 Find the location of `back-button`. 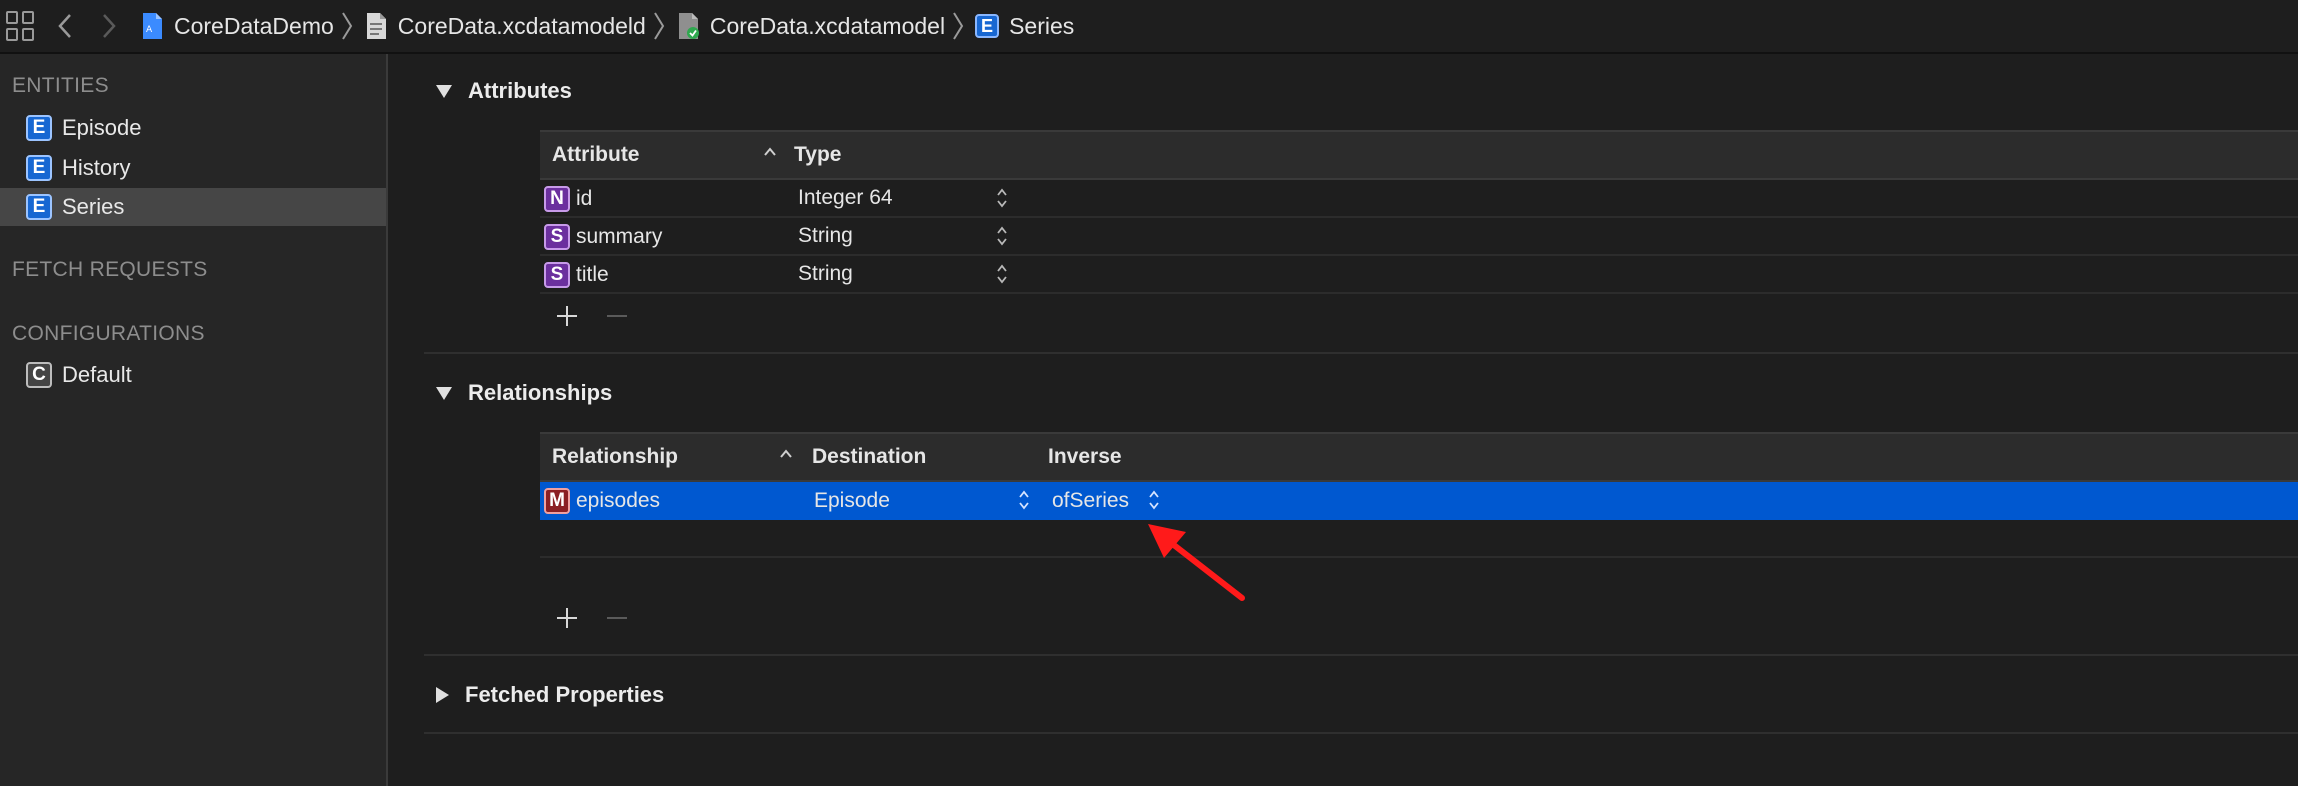

back-button is located at coordinates (65, 26).